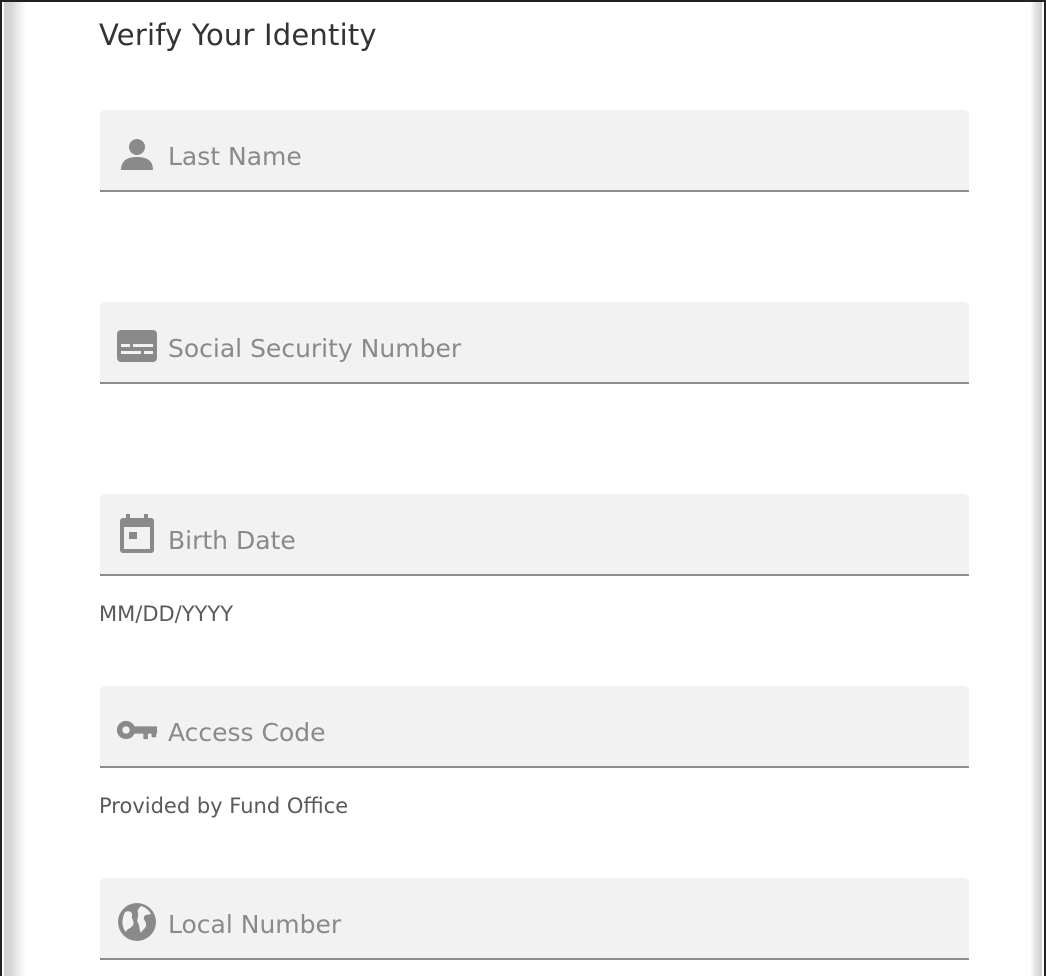 This screenshot has width=1046, height=976. Describe the element at coordinates (558, 156) in the screenshot. I see `last-name-input` at that location.